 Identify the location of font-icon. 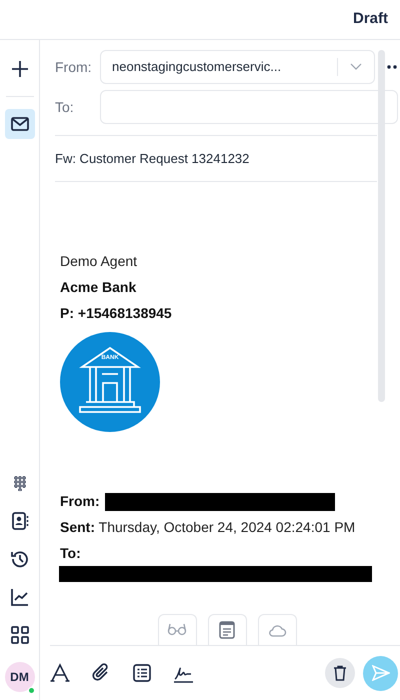
(60, 673).